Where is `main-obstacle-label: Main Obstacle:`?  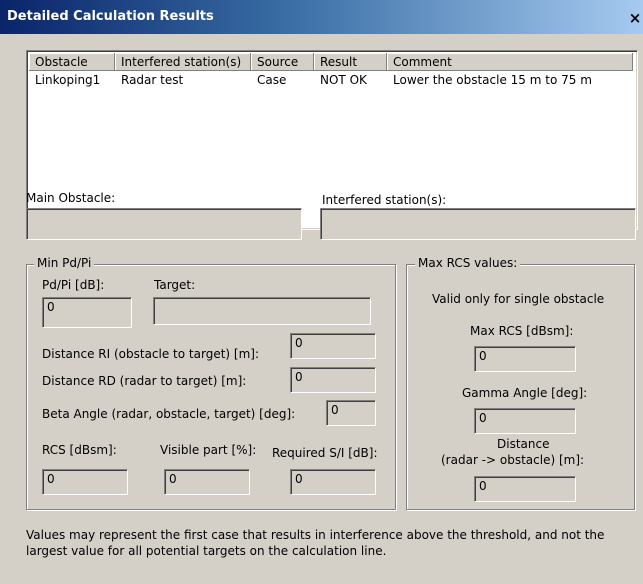
main-obstacle-label: Main Obstacle: is located at coordinates (71, 198).